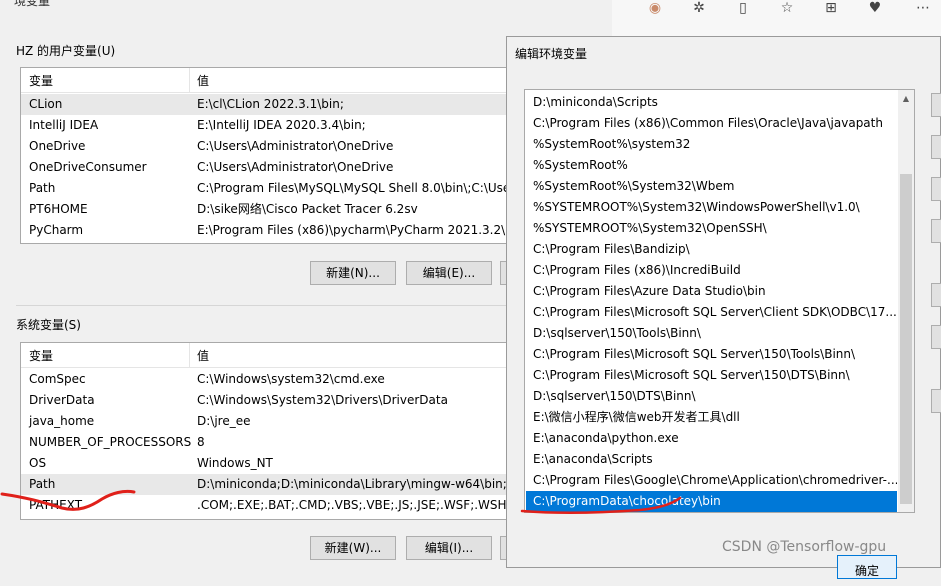  What do you see at coordinates (48, 325) in the screenshot?
I see `system-variables-label: 系统变量(S)` at bounding box center [48, 325].